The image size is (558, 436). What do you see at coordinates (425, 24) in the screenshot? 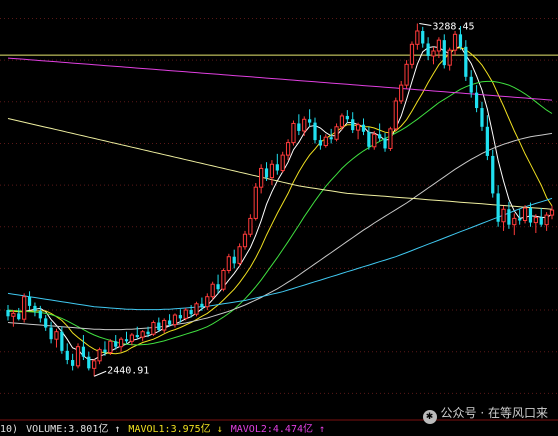
I see `high-arrow` at bounding box center [425, 24].